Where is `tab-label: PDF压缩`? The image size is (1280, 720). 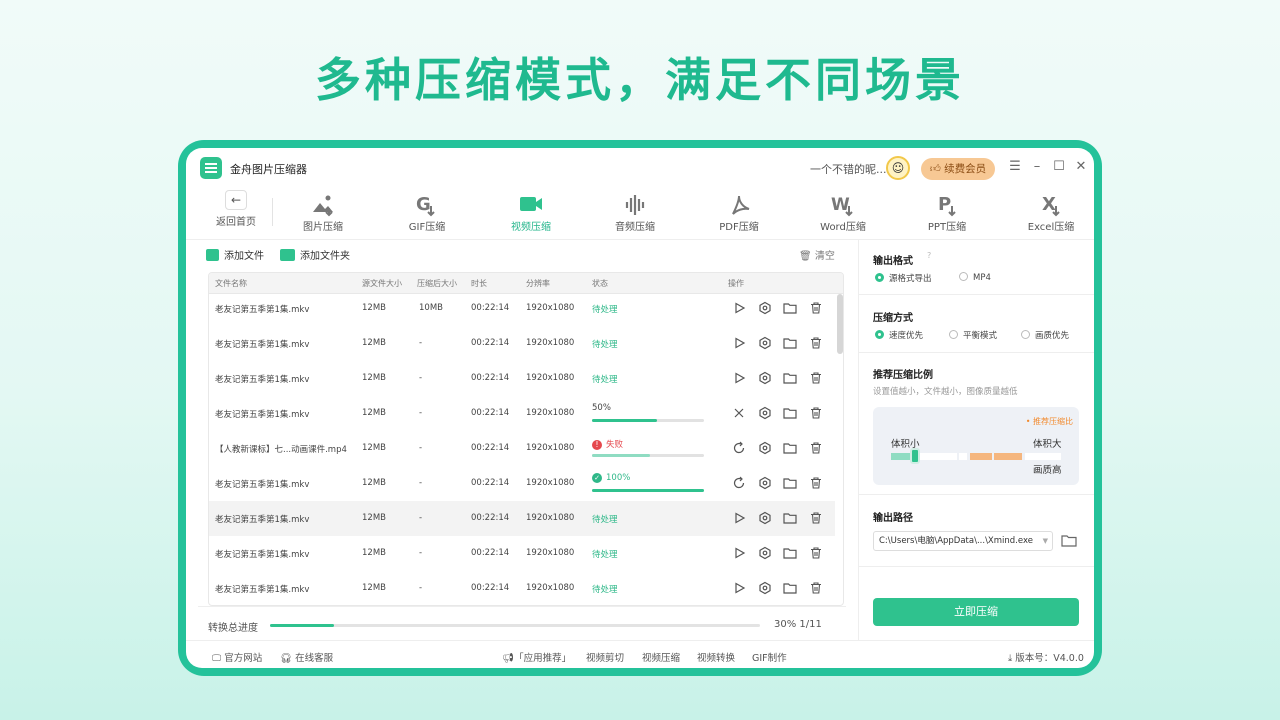
tab-label: PDF压缩 is located at coordinates (739, 227).